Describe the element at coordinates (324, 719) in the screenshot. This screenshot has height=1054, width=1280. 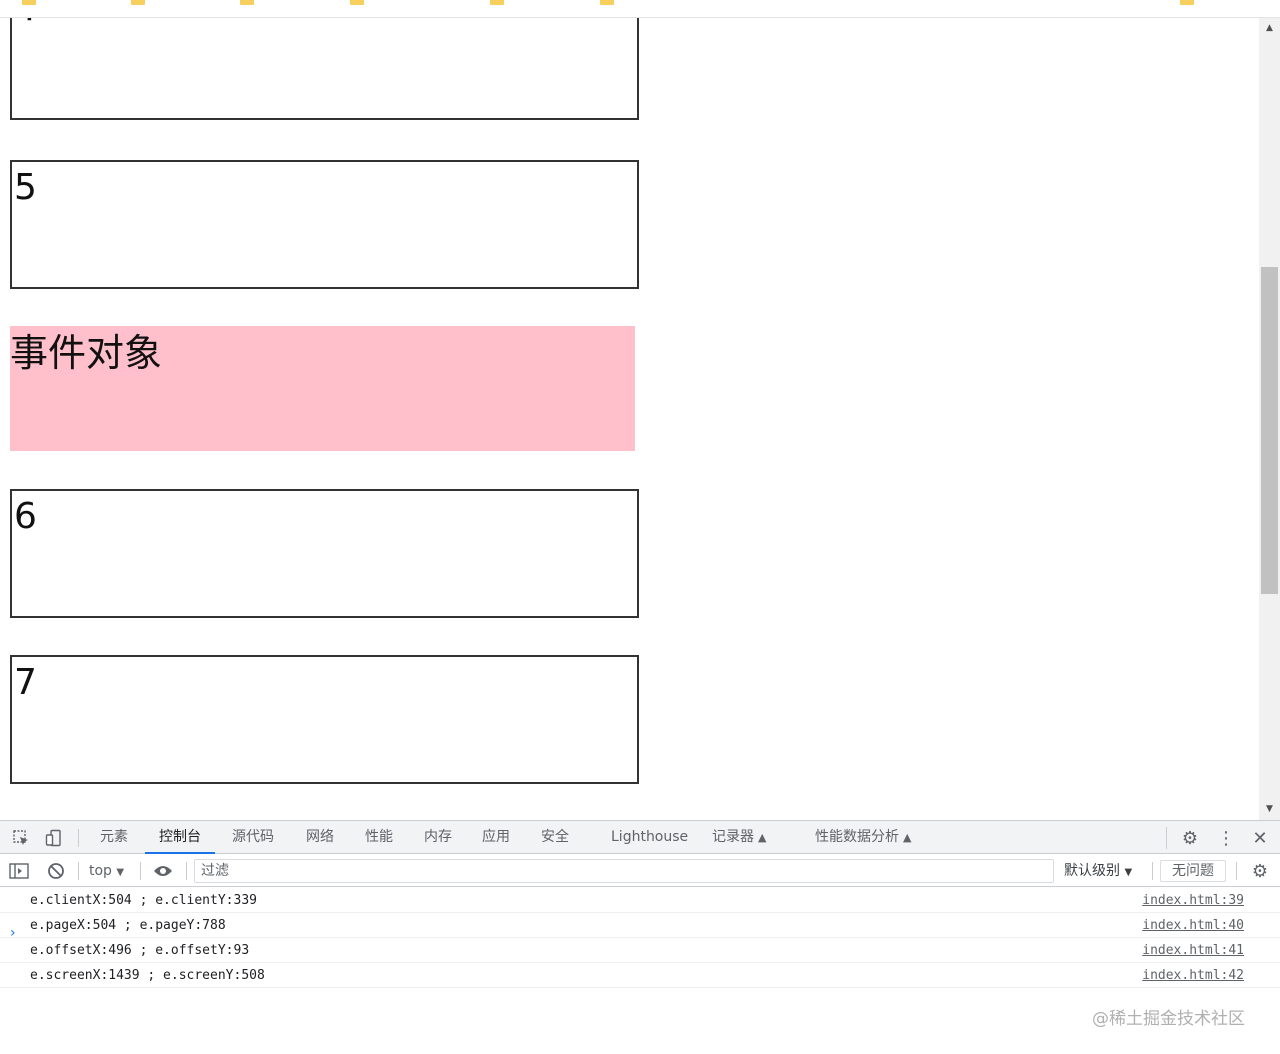
I see `content-box: 7` at that location.